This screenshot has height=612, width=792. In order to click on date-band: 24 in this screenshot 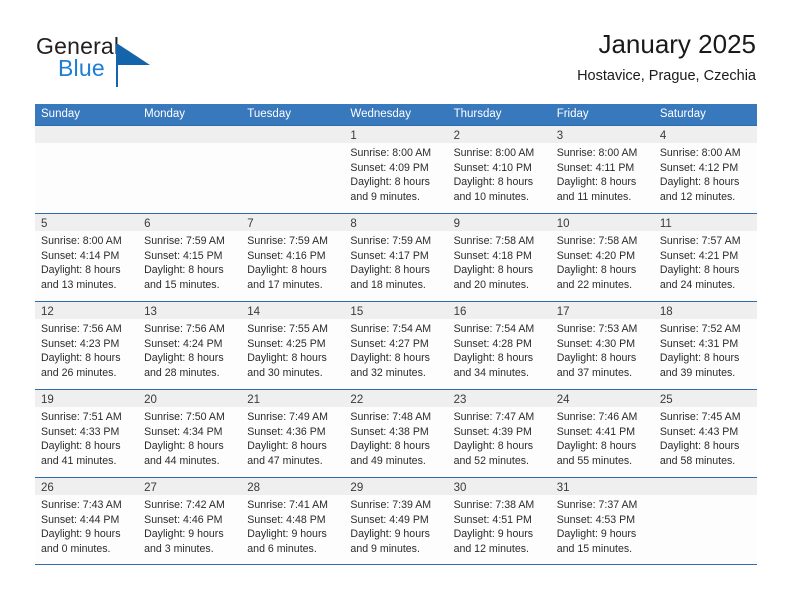, I will do `click(602, 398)`.